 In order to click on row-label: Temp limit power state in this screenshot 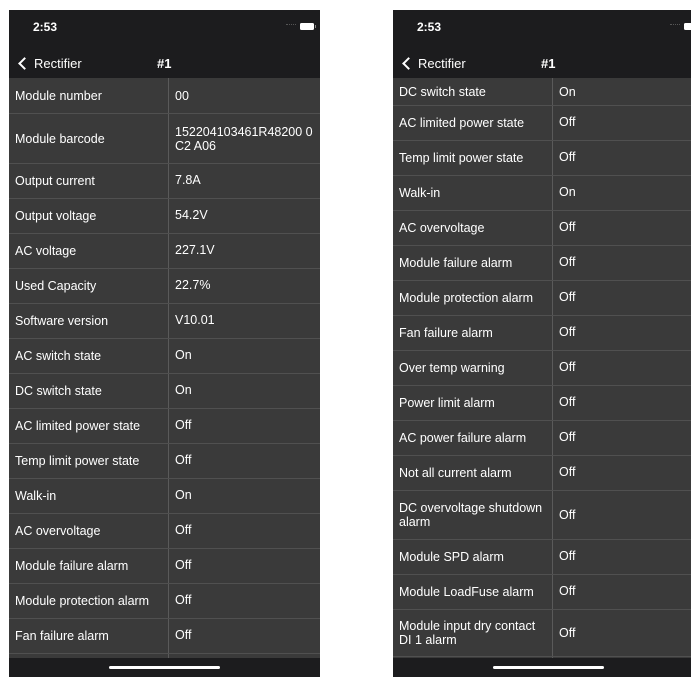, I will do `click(461, 158)`.